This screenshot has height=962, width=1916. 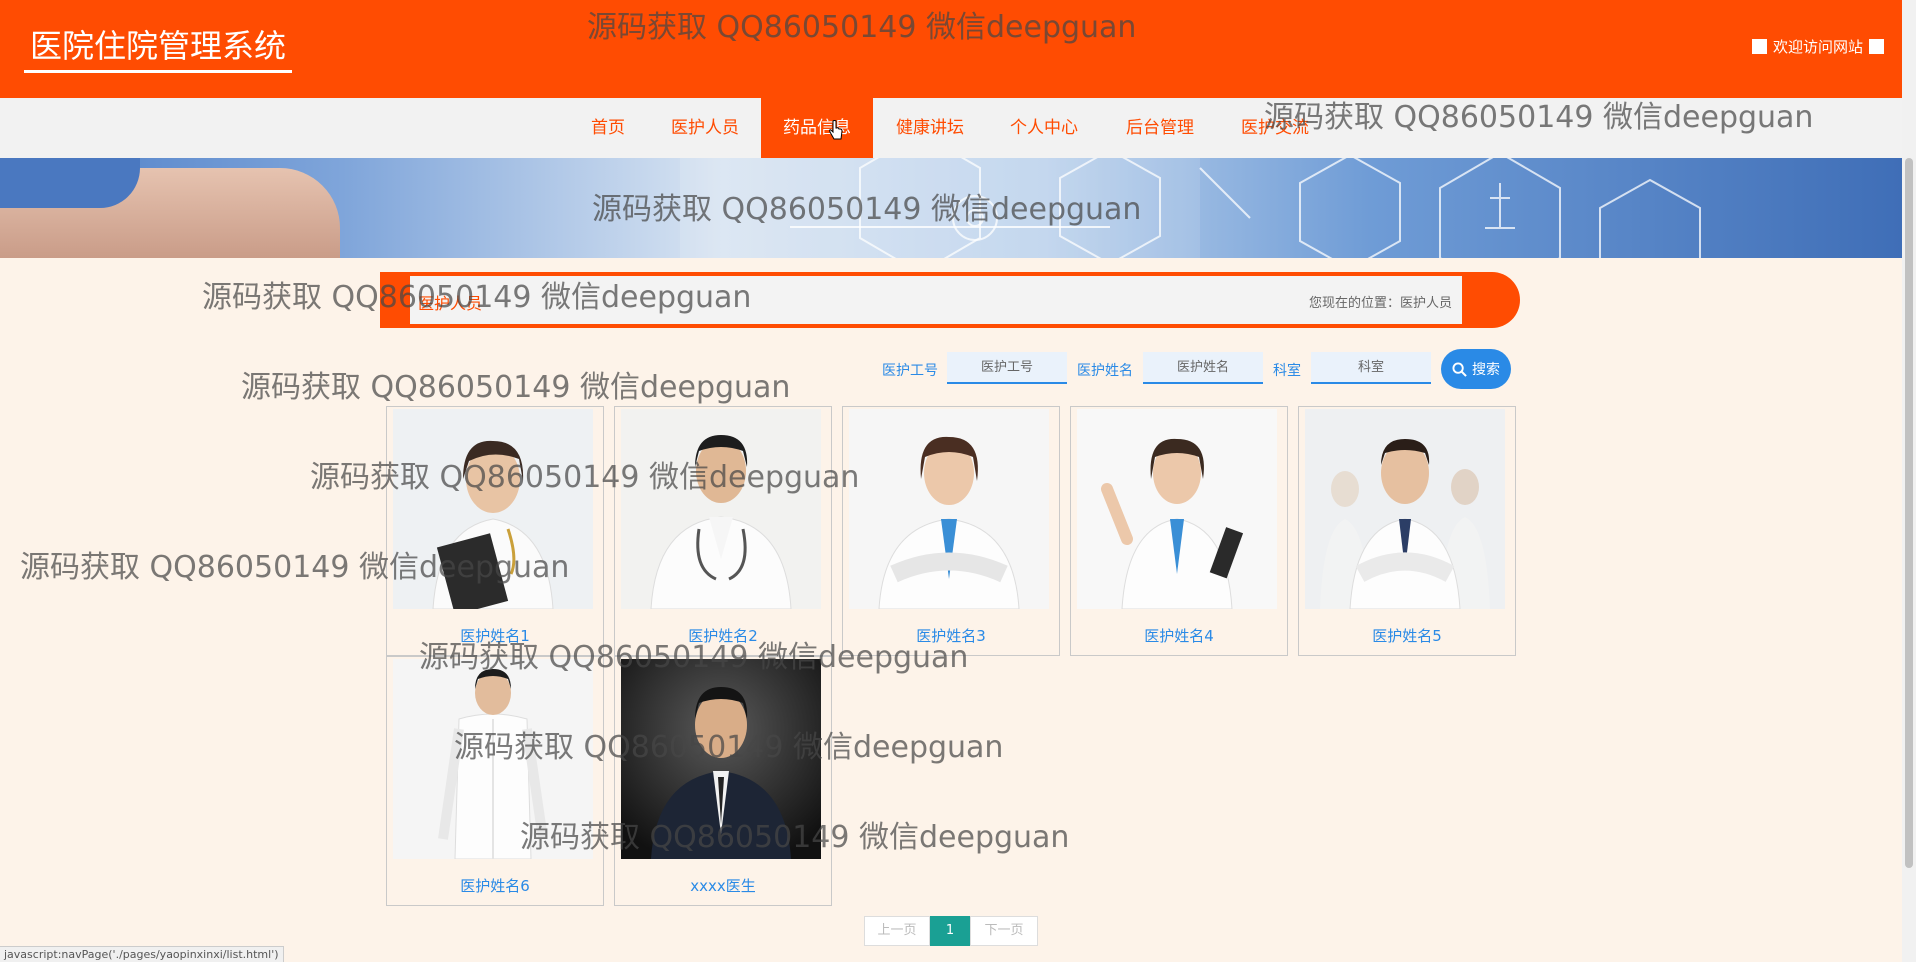 I want to click on section-title: 医护人员, so click(x=450, y=303).